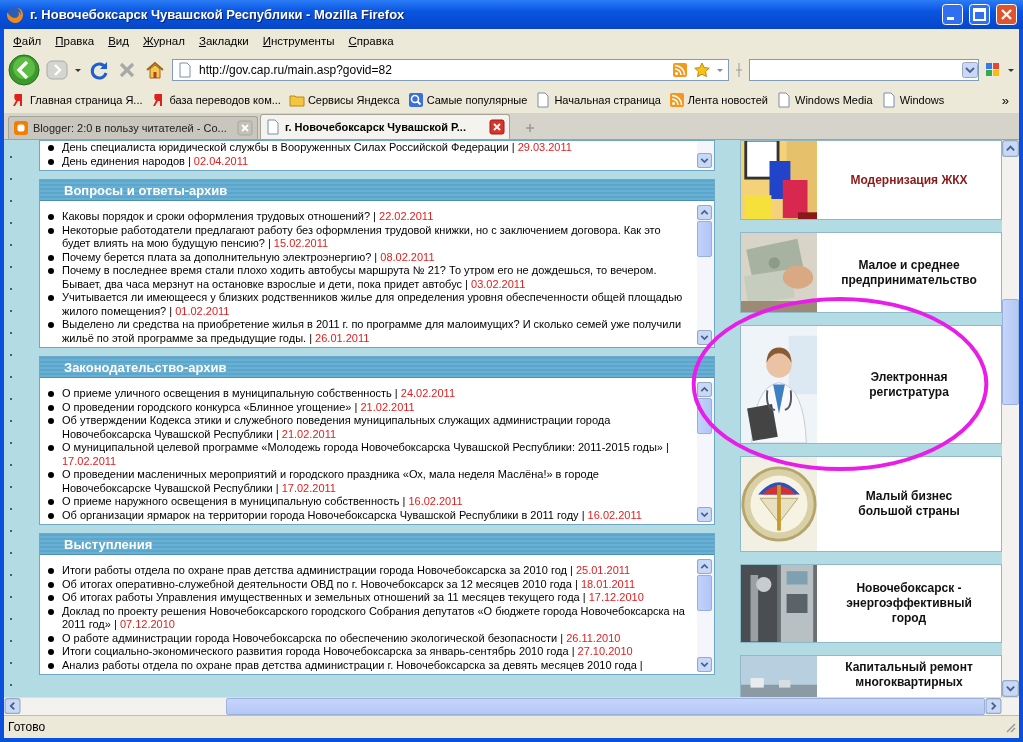  Describe the element at coordinates (909, 180) in the screenshot. I see `banner-title: Модернизация ЖКХ` at that location.